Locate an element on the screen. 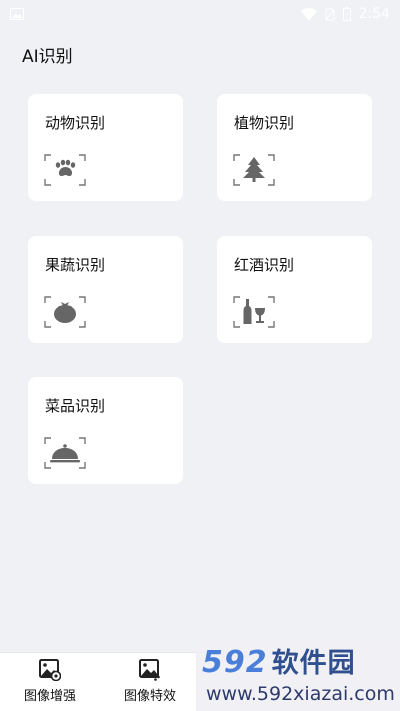 The width and height of the screenshot is (400, 711). card-animal-recognition: 动物识别 is located at coordinates (105, 147).